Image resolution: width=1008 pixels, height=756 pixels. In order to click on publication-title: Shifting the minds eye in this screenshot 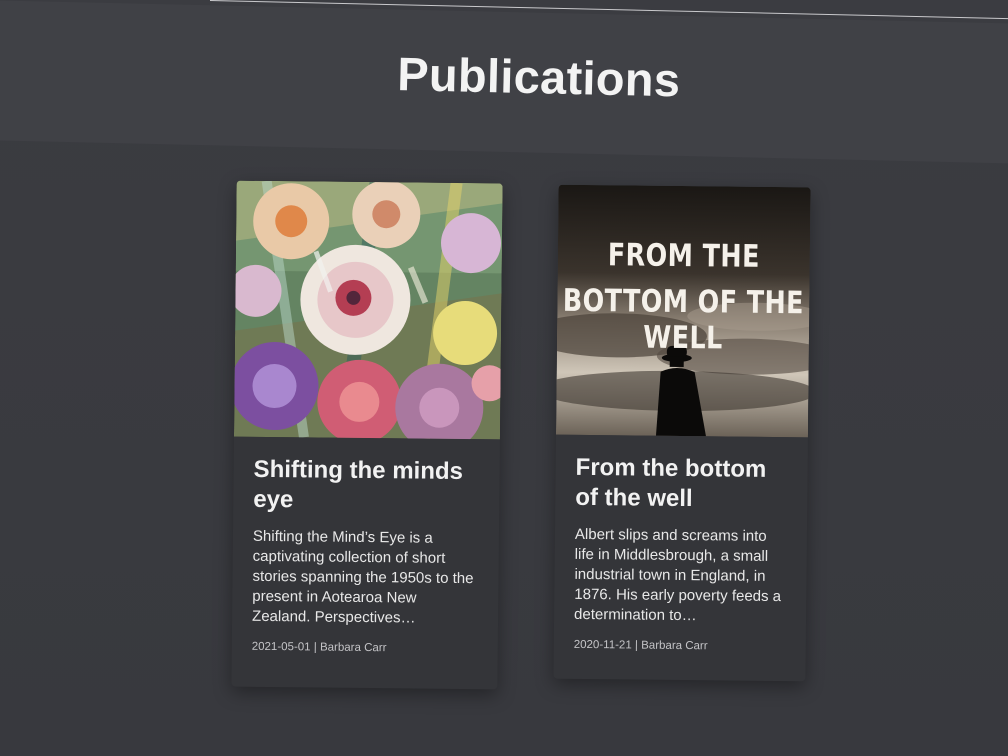, I will do `click(366, 486)`.